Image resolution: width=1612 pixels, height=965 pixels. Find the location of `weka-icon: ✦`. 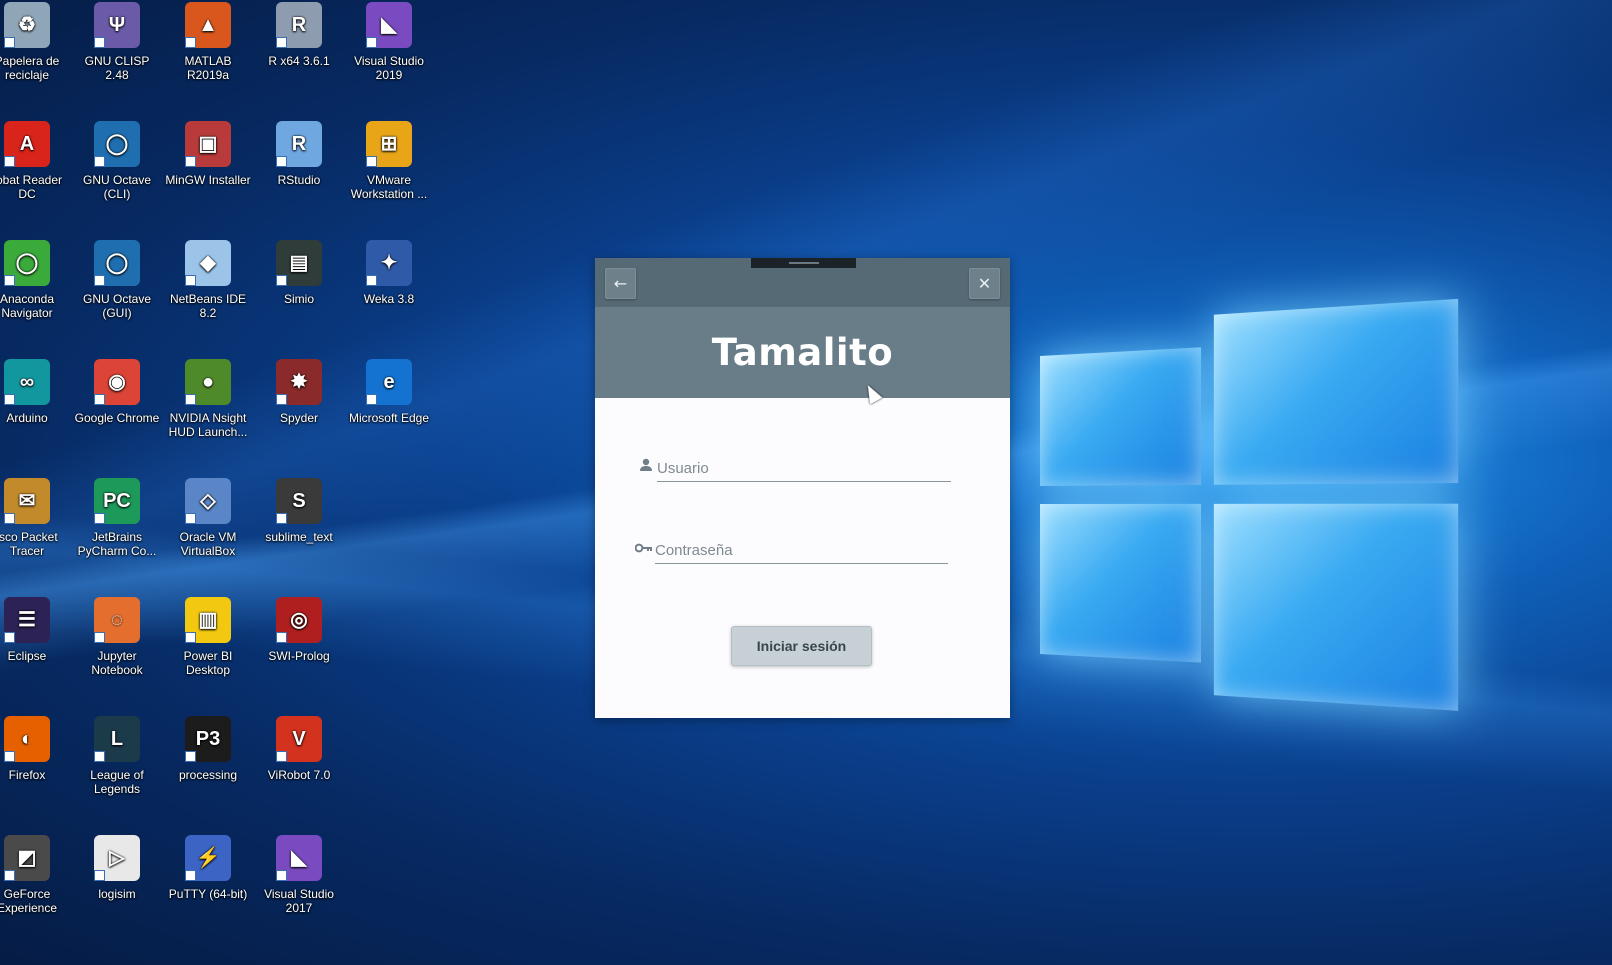

weka-icon: ✦ is located at coordinates (389, 263).